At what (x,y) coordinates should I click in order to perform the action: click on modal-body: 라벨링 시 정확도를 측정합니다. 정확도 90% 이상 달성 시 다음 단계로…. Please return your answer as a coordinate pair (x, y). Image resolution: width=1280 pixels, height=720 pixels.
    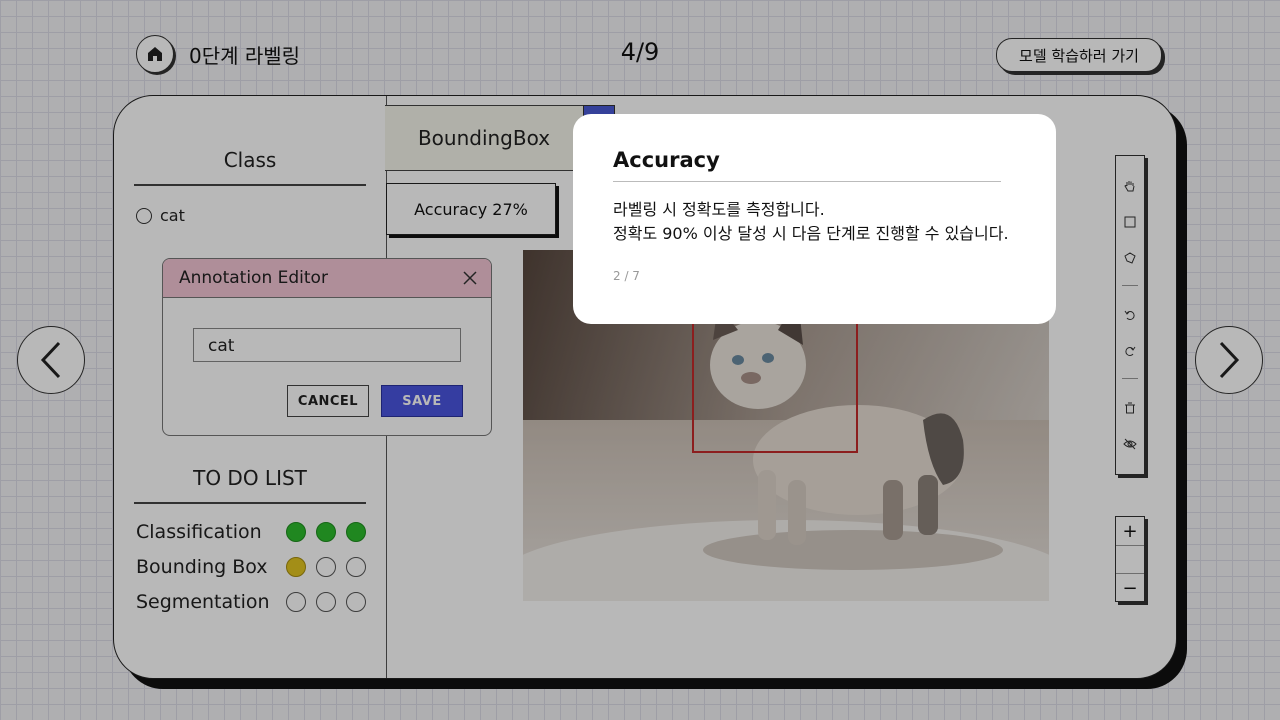
    Looking at the image, I should click on (811, 222).